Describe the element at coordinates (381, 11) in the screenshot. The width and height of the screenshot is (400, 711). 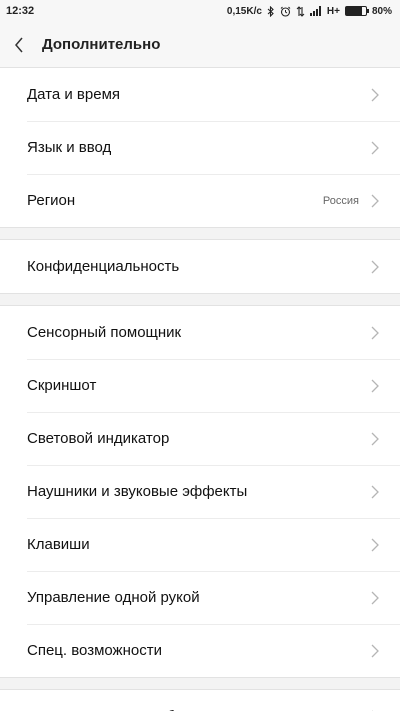
I see `battery-percent: 80%` at that location.